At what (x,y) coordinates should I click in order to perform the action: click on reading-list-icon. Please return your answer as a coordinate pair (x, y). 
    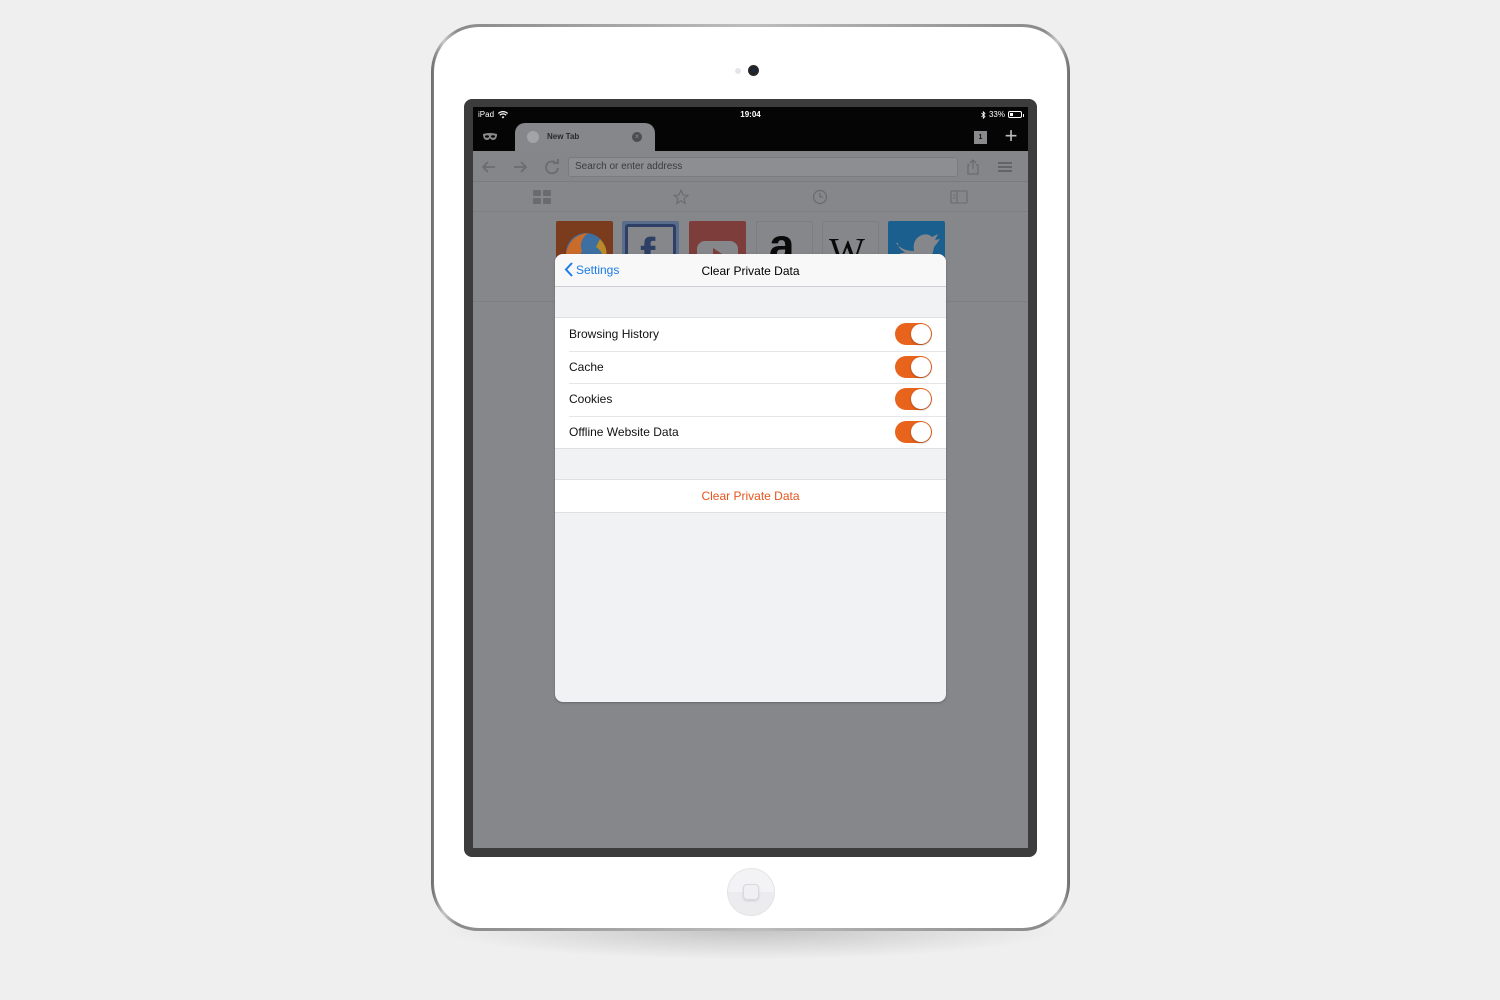
    Looking at the image, I should click on (959, 197).